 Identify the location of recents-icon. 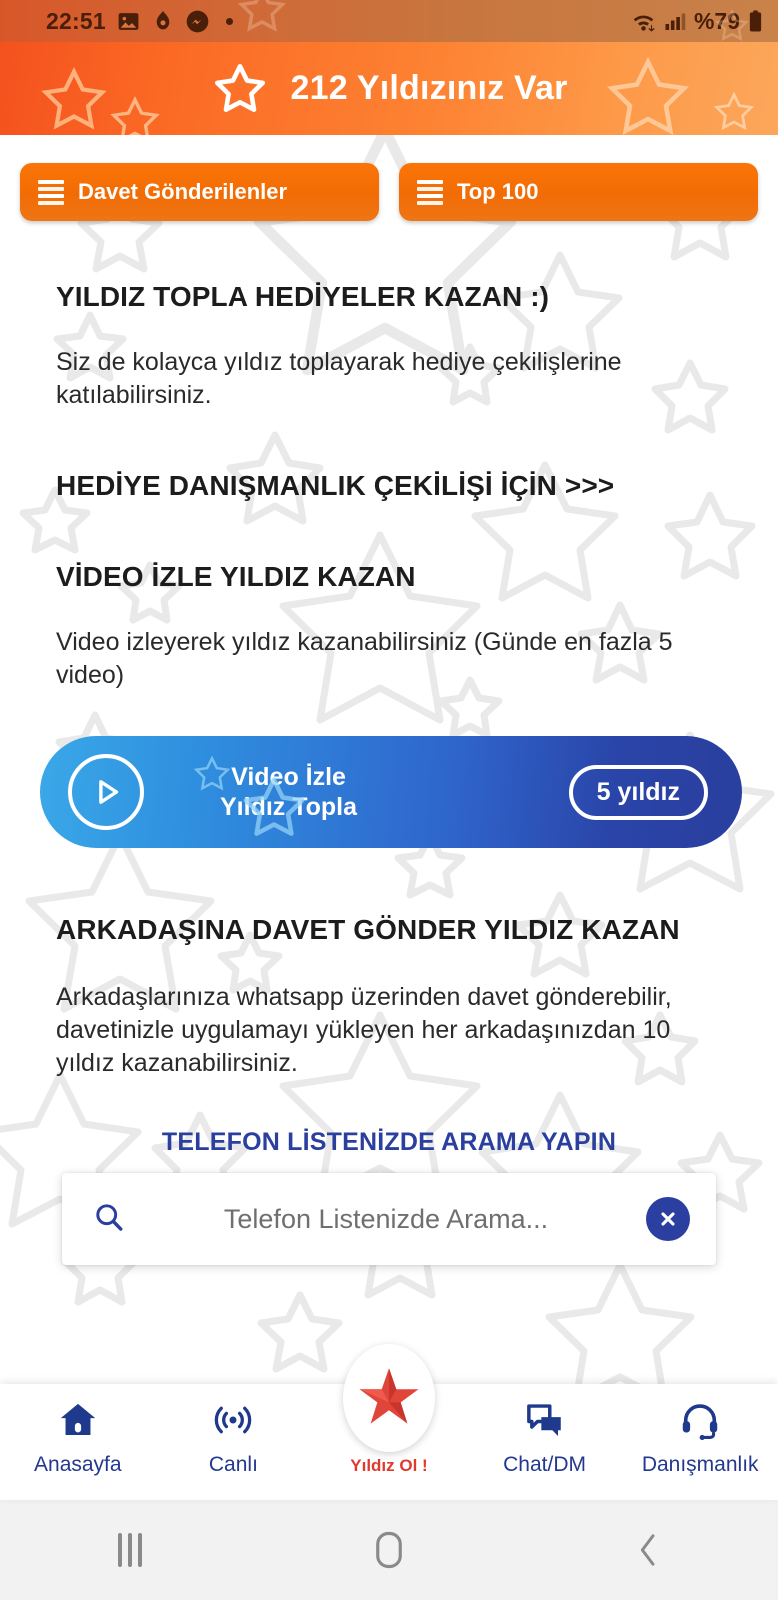
(129, 1550).